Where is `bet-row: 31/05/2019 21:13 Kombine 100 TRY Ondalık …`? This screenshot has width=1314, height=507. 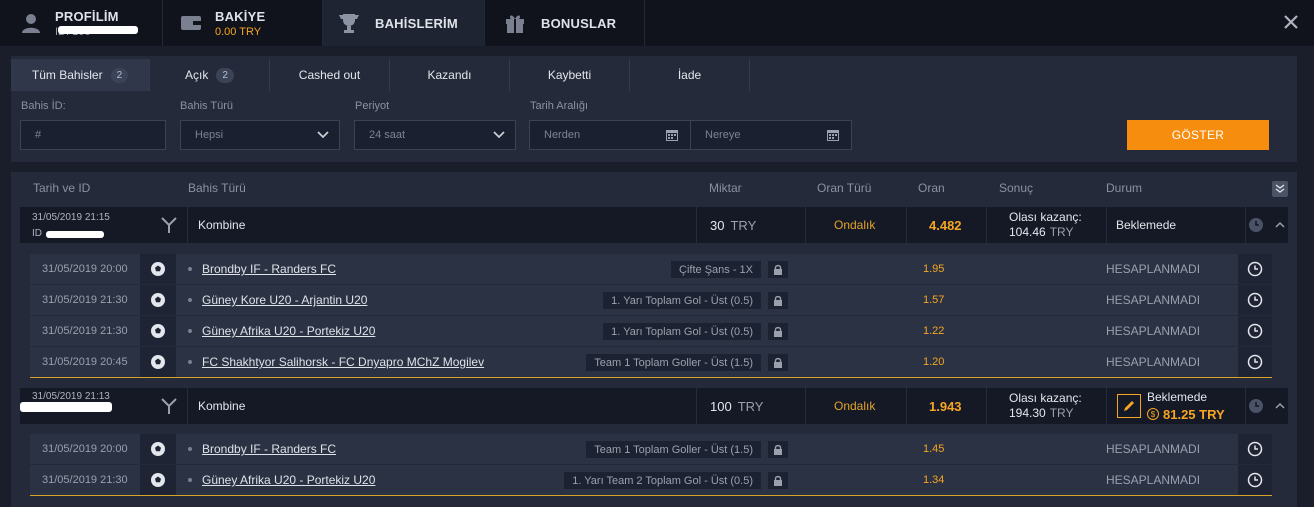
bet-row: 31/05/2019 21:13 Kombine 100 TRY Ondalık … is located at coordinates (654, 406).